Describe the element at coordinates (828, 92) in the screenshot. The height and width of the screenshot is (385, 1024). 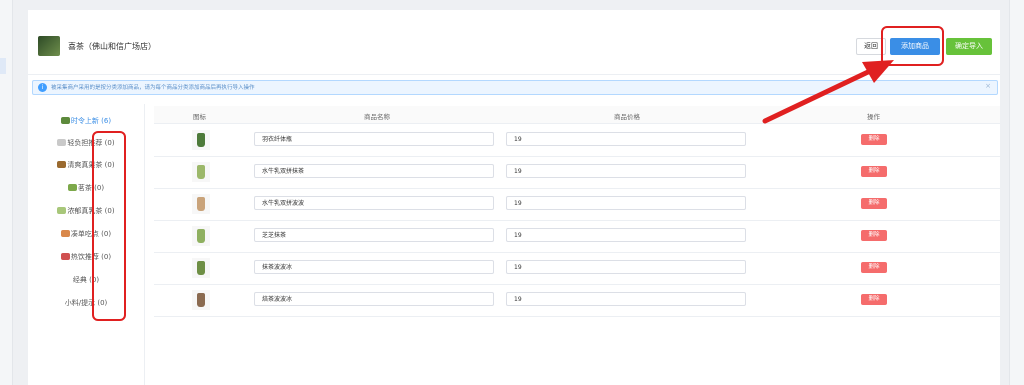
I see `annotation-arrow` at that location.